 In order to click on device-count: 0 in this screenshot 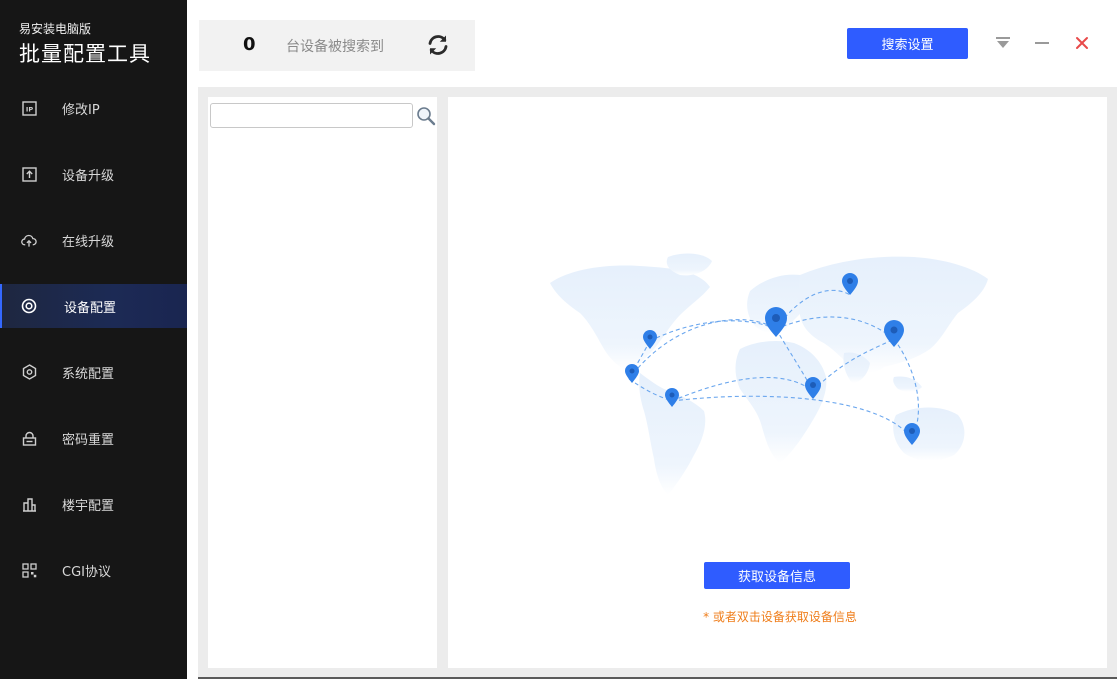, I will do `click(249, 44)`.